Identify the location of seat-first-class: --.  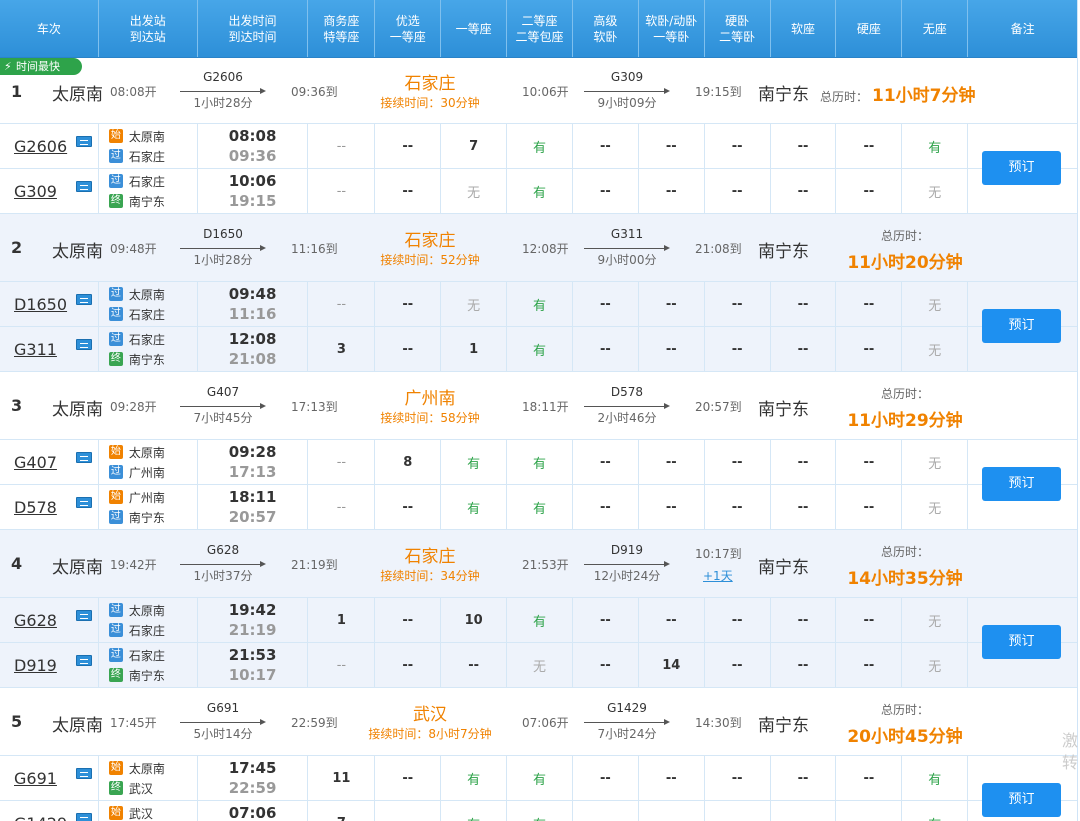
(474, 665).